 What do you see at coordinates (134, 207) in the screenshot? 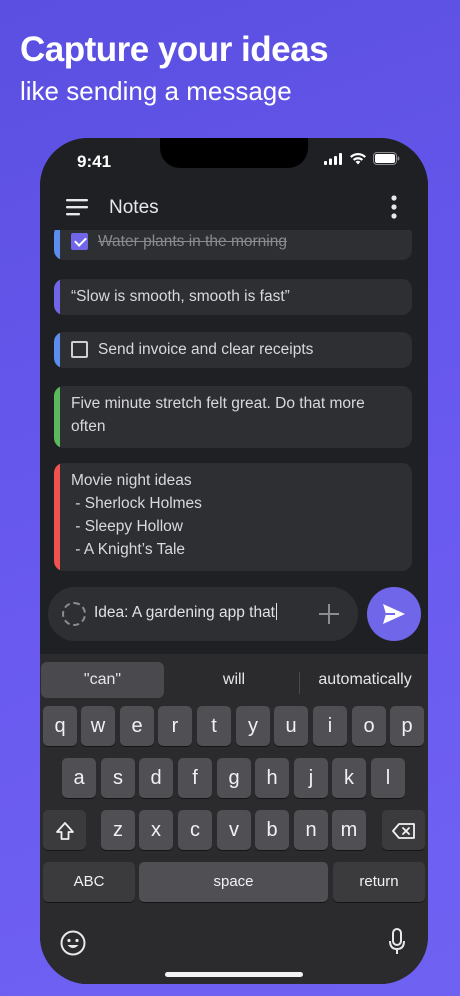
I see `app-title: Notes` at bounding box center [134, 207].